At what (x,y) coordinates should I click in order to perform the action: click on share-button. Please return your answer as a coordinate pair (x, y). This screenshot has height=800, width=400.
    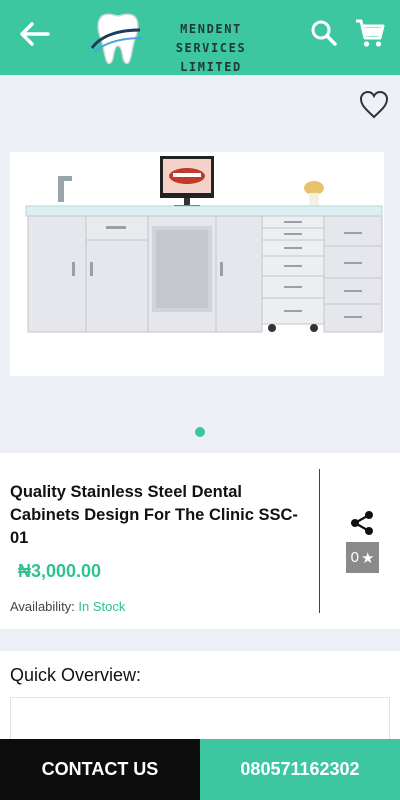
    Looking at the image, I should click on (362, 523).